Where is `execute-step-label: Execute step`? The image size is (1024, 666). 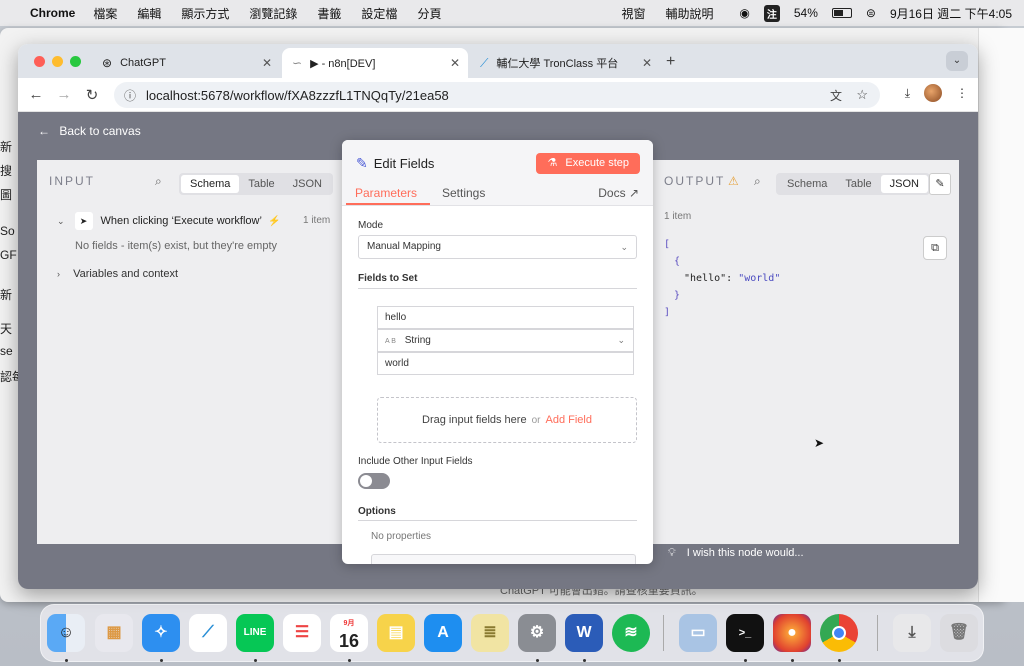
execute-step-label: Execute step is located at coordinates (597, 163).